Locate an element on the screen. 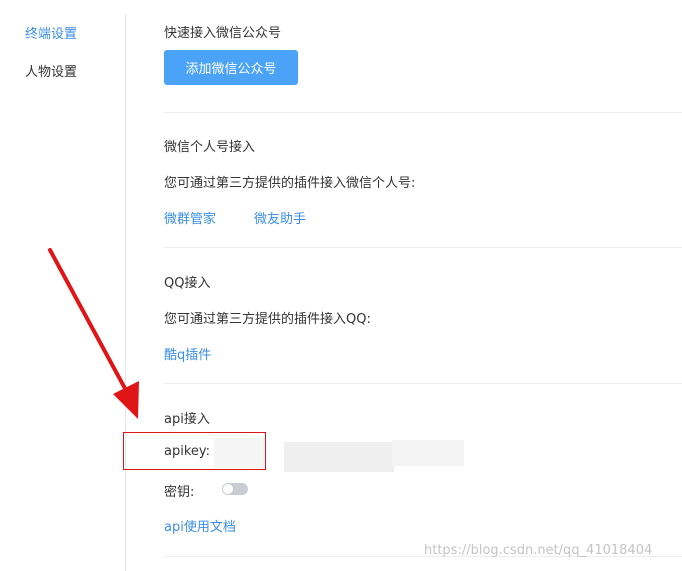  api-docs-link: api使用文档 is located at coordinates (200, 525).